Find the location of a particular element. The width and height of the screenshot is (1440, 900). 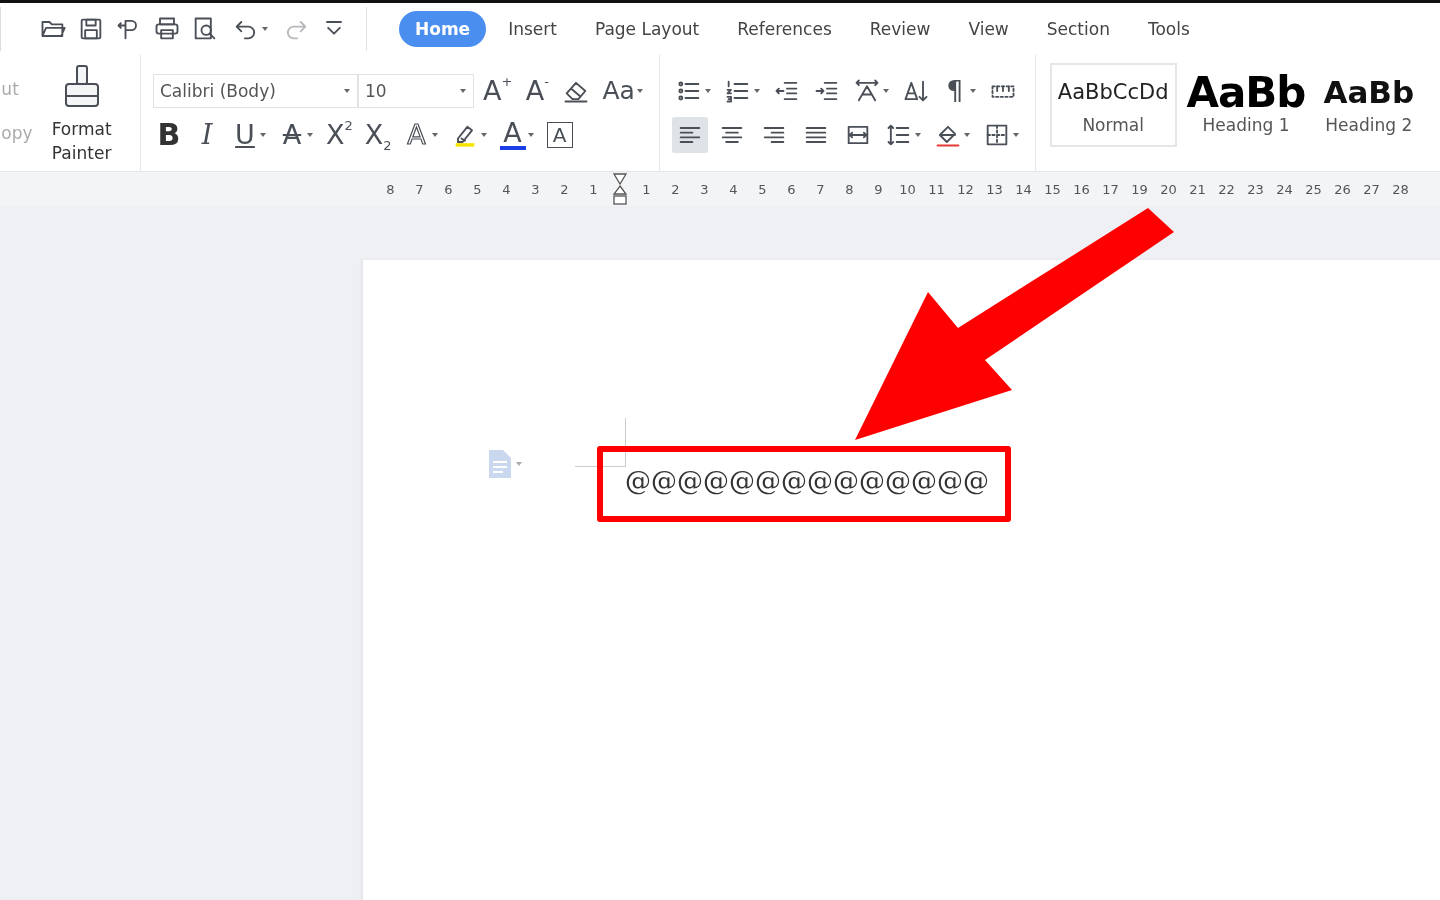

ruler-number: 13 is located at coordinates (994, 189).